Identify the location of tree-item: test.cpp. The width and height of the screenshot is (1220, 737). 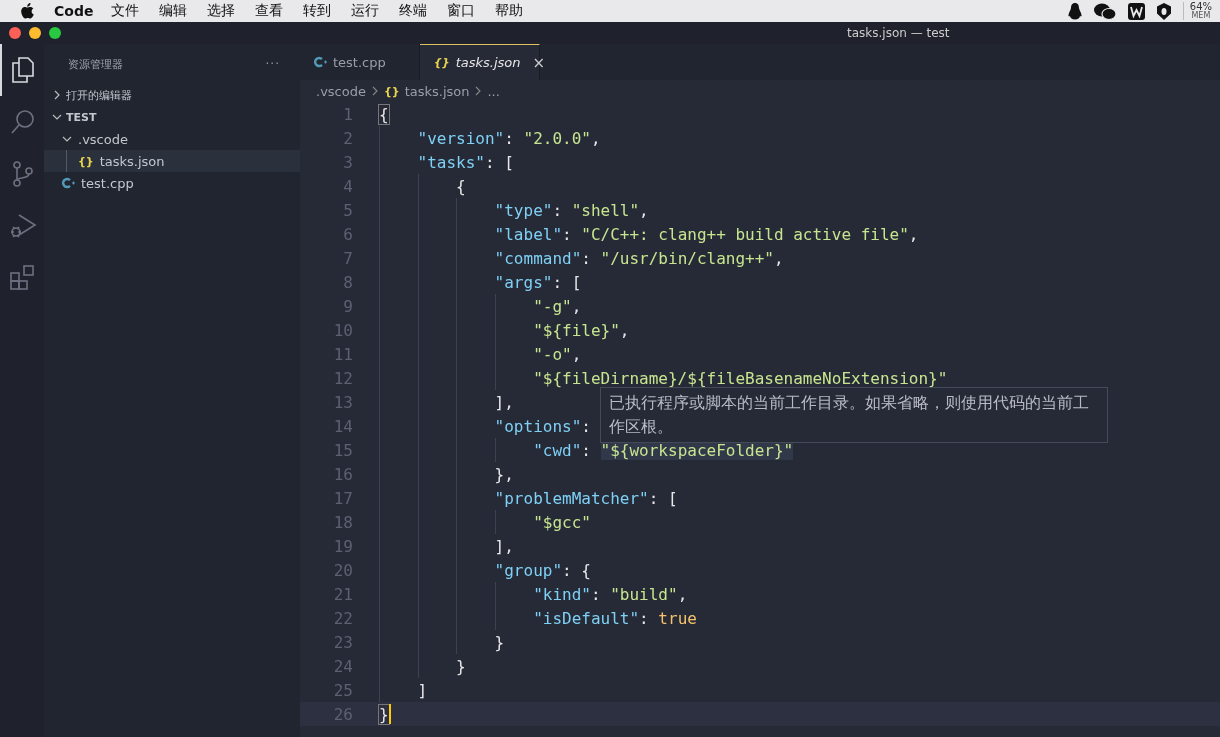
(172, 183).